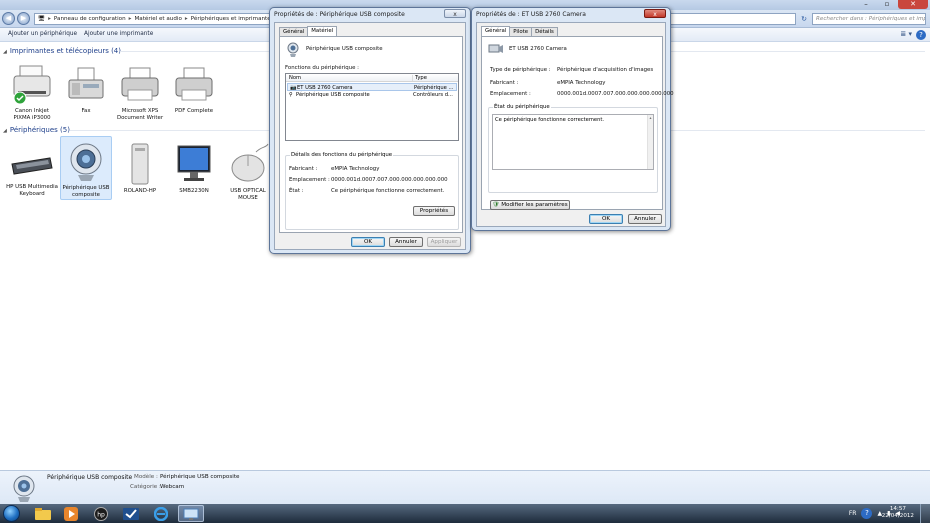  Describe the element at coordinates (42, 19) in the screenshot. I see `control-panel-icon: 🖥` at that location.